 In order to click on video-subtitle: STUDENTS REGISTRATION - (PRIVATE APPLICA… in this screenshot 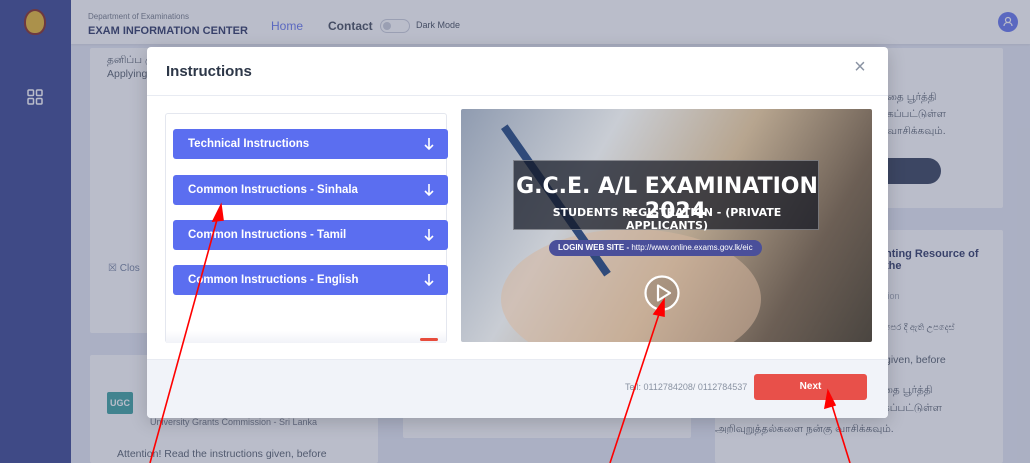, I will do `click(667, 219)`.